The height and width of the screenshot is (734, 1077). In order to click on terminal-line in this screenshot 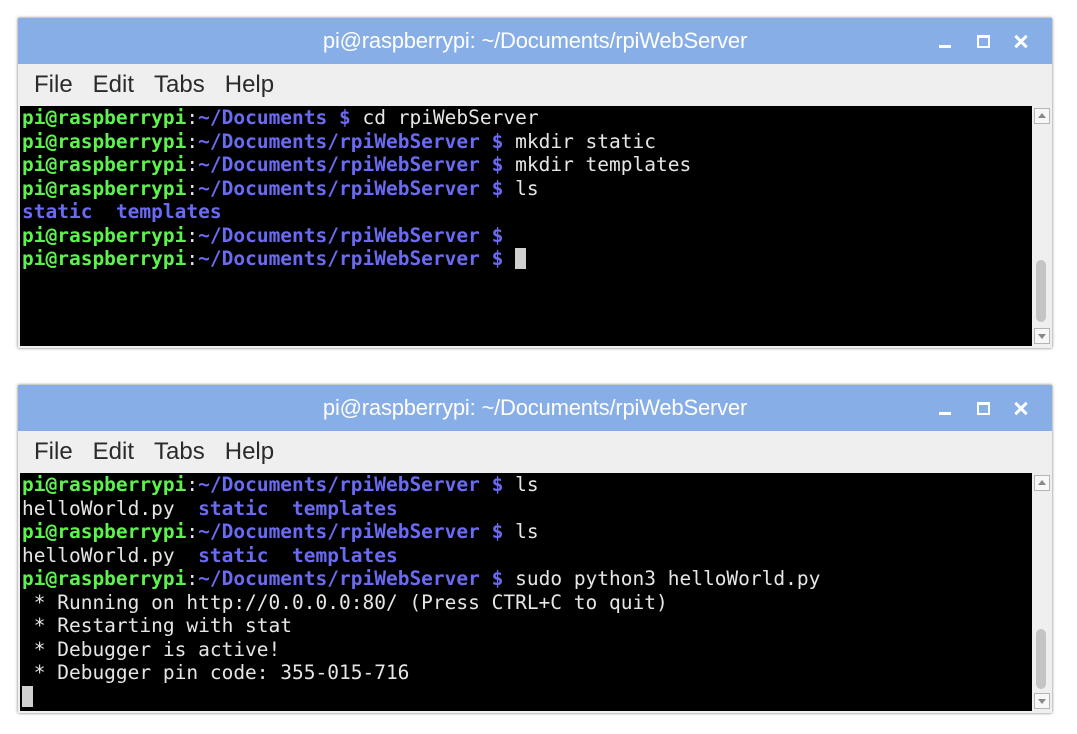, I will do `click(526, 697)`.